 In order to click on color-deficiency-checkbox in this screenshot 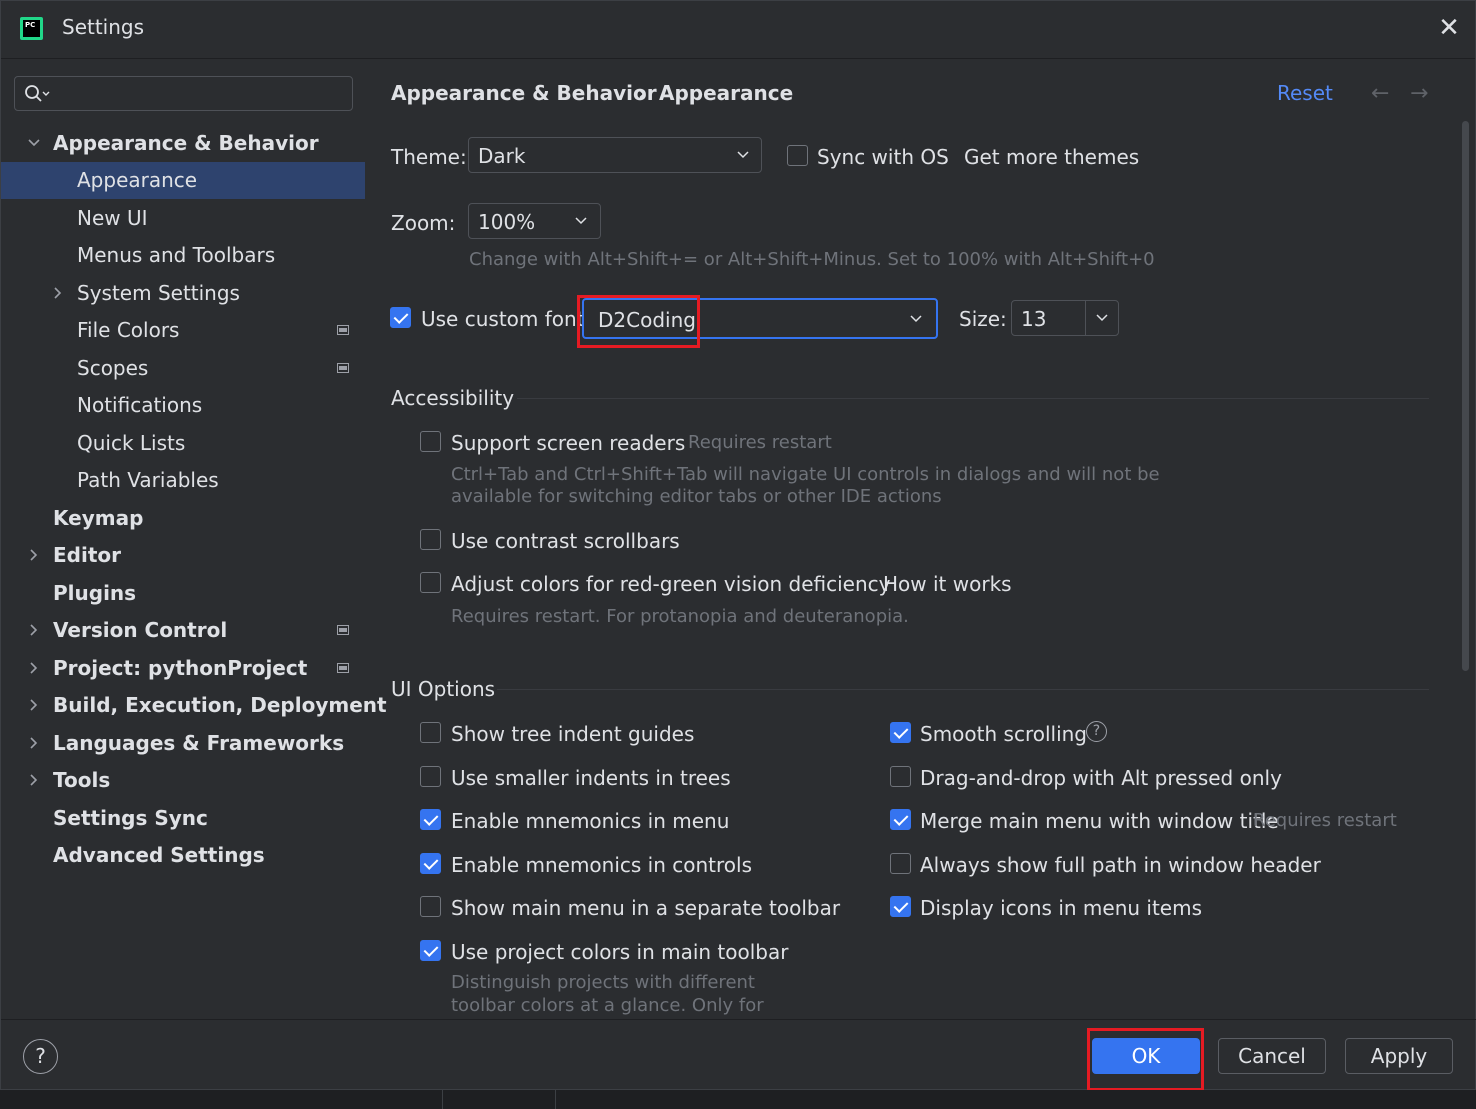, I will do `click(430, 582)`.